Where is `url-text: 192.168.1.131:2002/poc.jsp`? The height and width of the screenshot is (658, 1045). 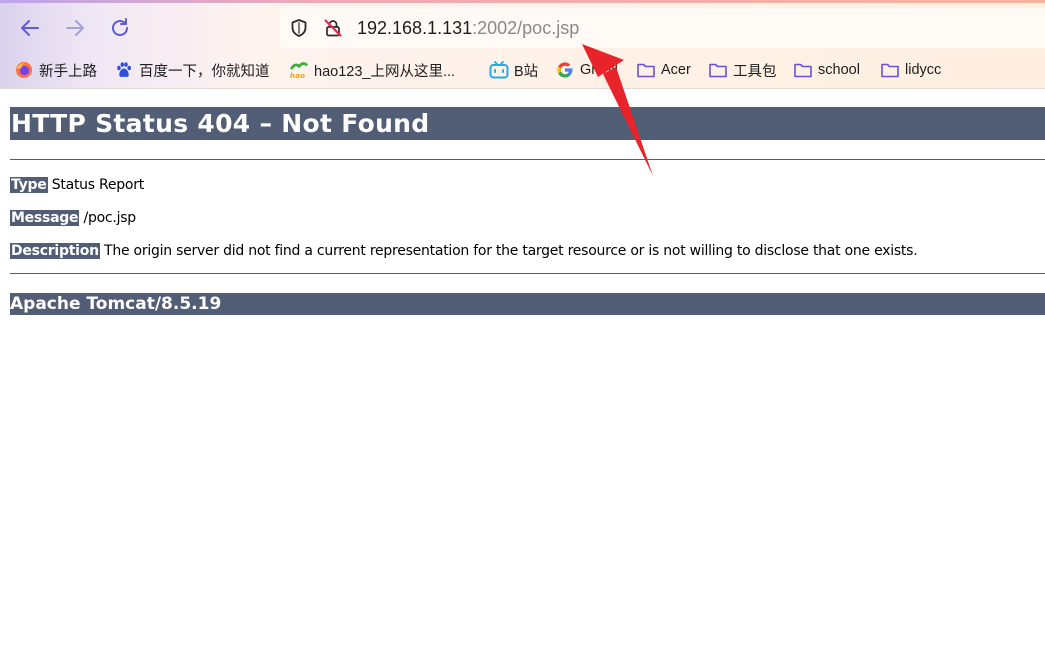 url-text: 192.168.1.131:2002/poc.jsp is located at coordinates (468, 28).